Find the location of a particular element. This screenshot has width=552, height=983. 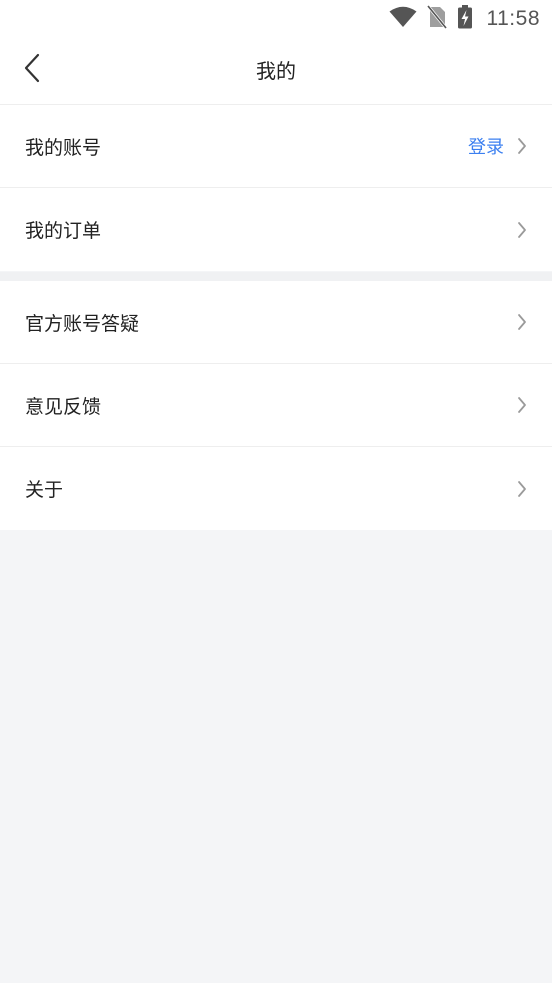

menu-item-label: 我的订单 is located at coordinates (63, 231).